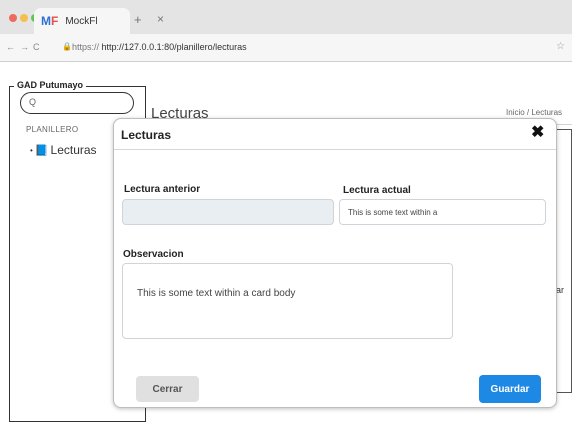  What do you see at coordinates (50, 21) in the screenshot?
I see `app-logo-icon: MF` at bounding box center [50, 21].